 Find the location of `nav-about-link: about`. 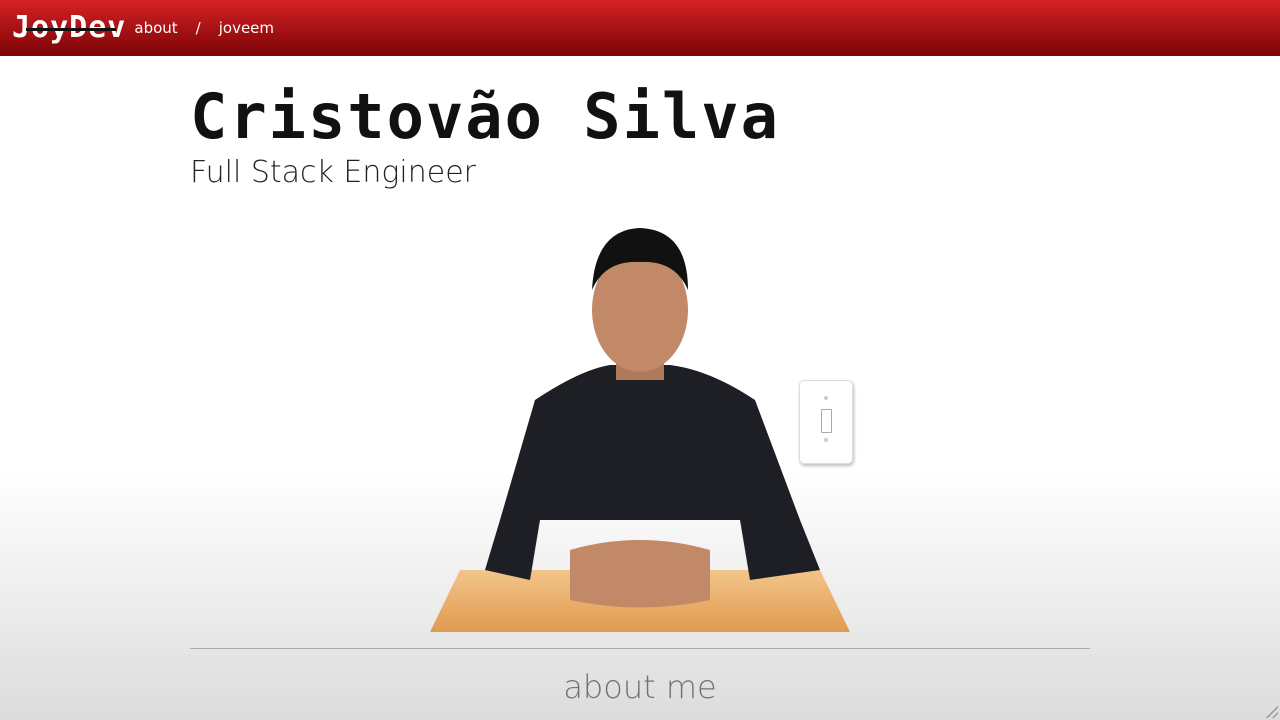

nav-about-link: about is located at coordinates (155, 28).